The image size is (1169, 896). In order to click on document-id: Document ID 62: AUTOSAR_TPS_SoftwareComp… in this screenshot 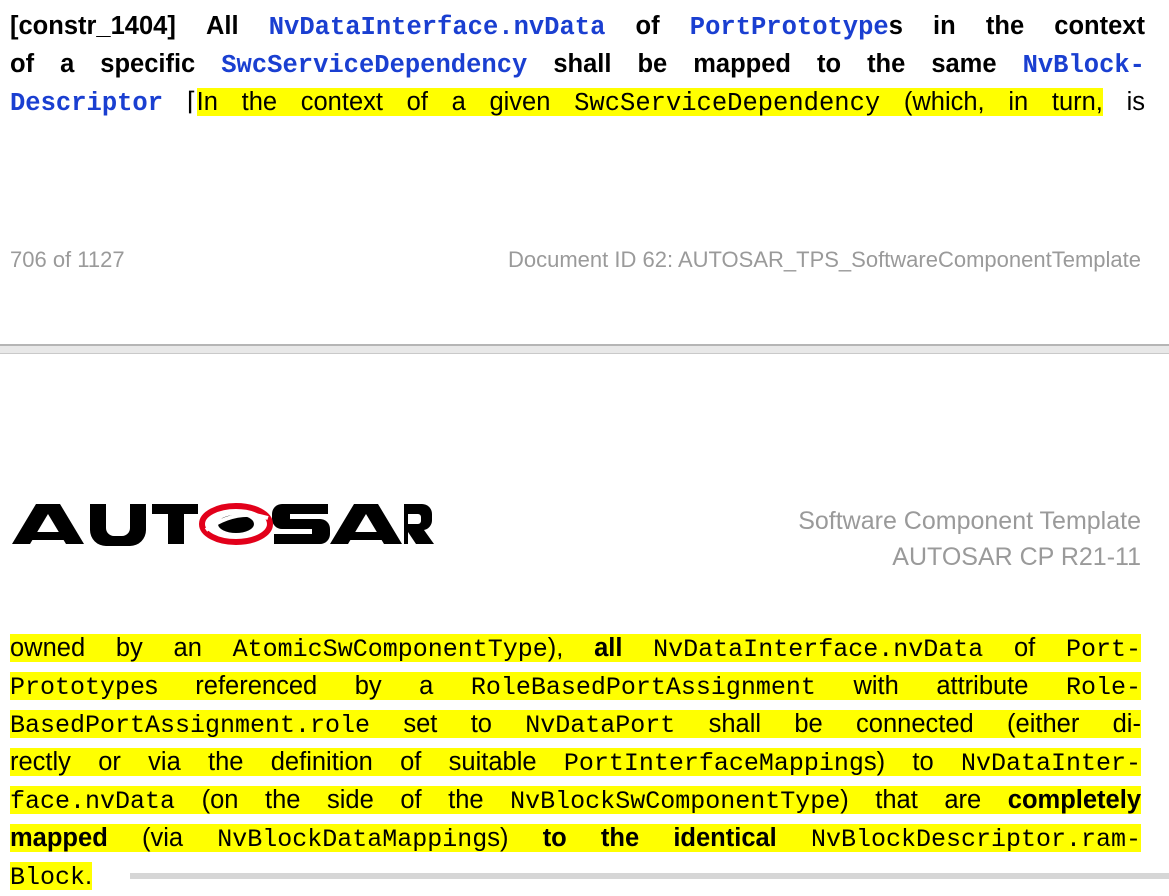, I will do `click(824, 259)`.